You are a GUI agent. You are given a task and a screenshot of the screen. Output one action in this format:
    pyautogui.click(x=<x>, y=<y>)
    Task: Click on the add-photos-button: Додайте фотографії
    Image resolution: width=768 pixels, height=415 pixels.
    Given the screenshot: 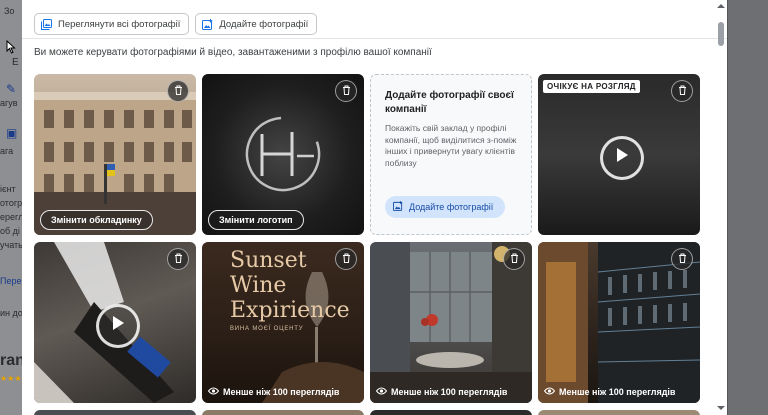 What is the action you would take?
    pyautogui.click(x=256, y=24)
    